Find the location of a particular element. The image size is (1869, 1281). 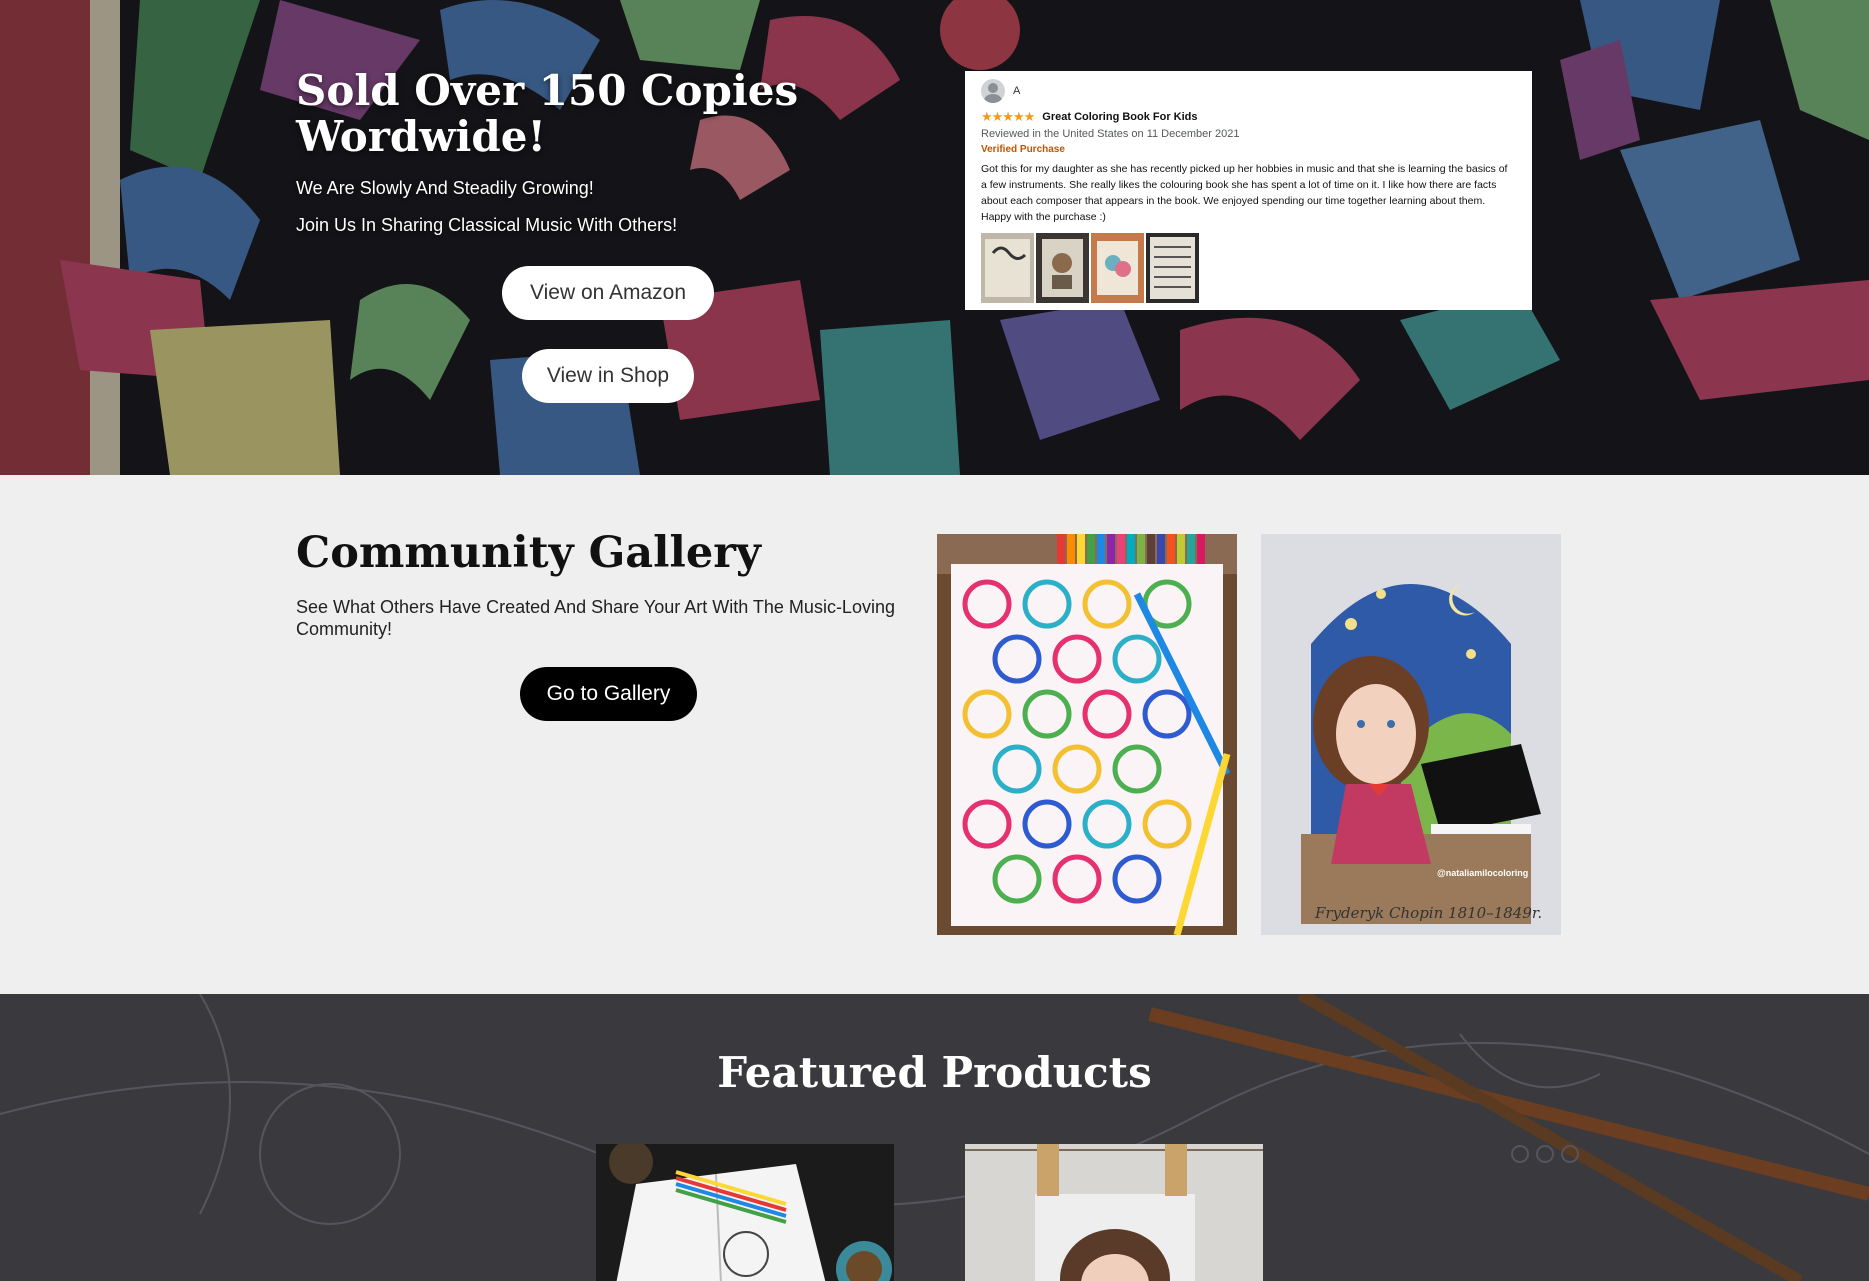

gallery-title: Community Gallery is located at coordinates (528, 553).